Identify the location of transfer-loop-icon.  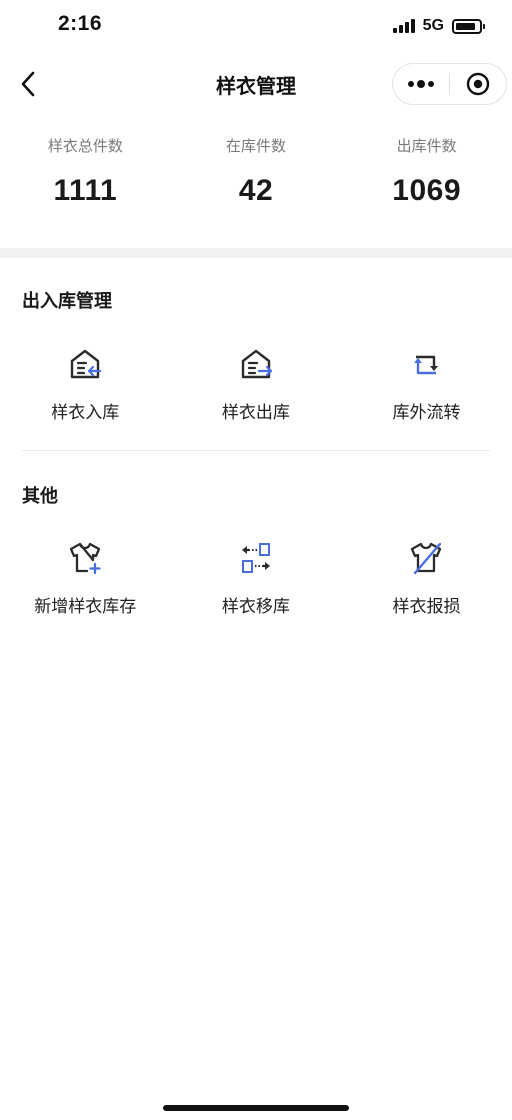
(426, 364).